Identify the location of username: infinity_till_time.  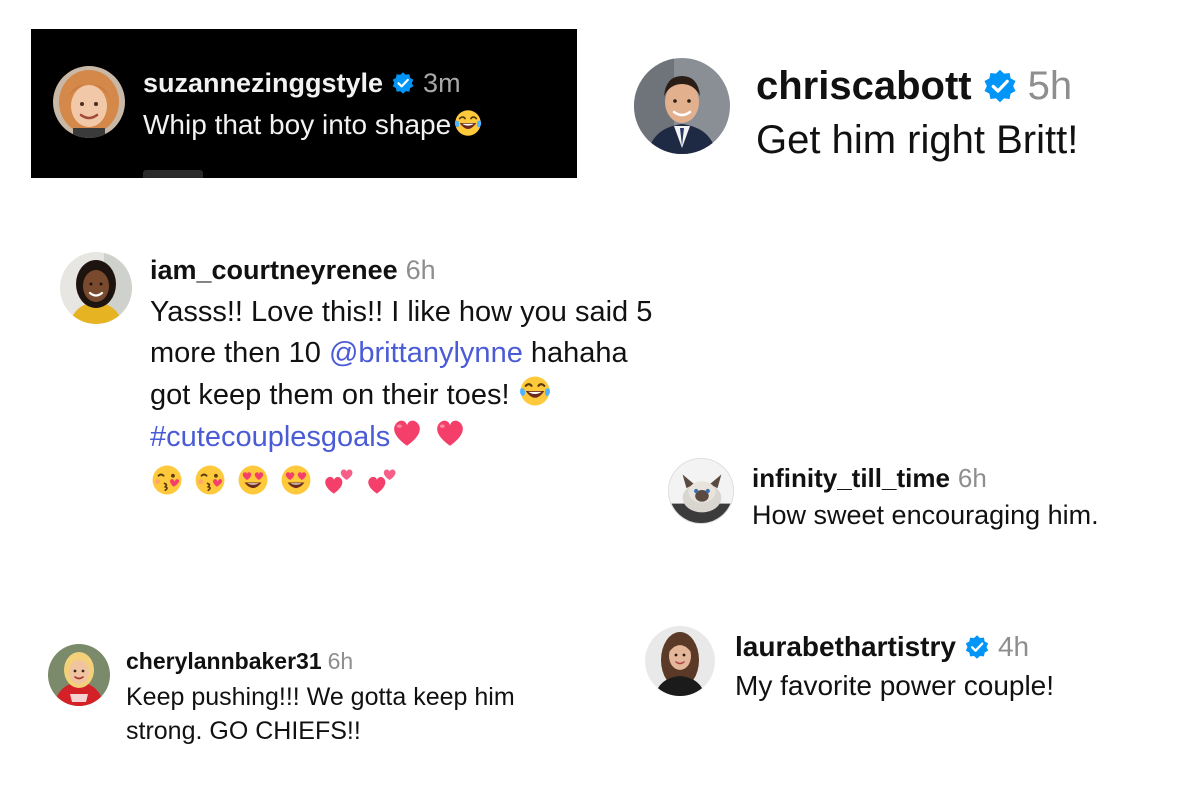
(851, 478).